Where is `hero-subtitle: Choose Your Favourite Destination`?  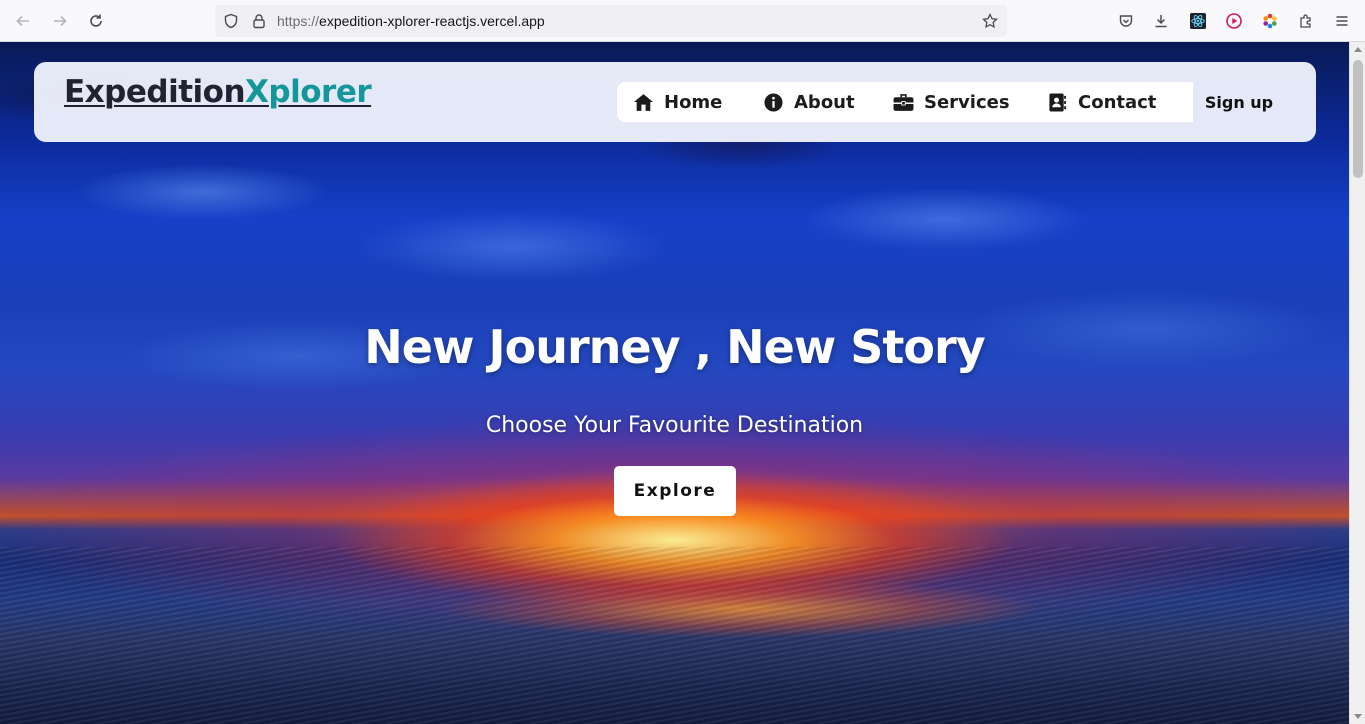 hero-subtitle: Choose Your Favourite Destination is located at coordinates (674, 425).